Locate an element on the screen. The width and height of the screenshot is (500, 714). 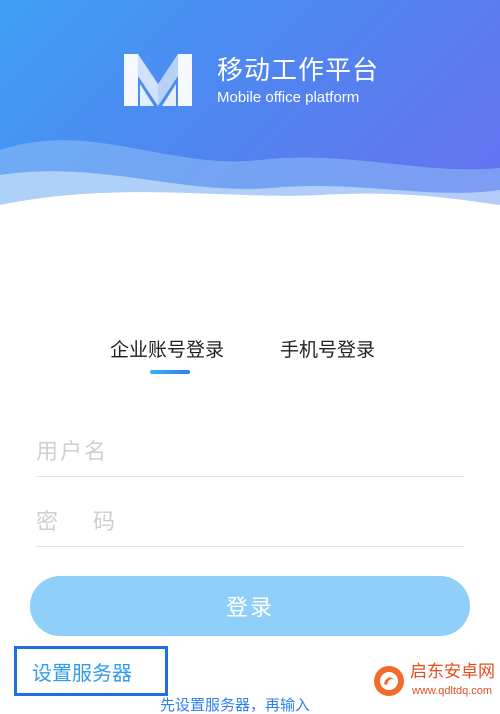
tab-enterprise-account: 企业账号登录 is located at coordinates (167, 350).